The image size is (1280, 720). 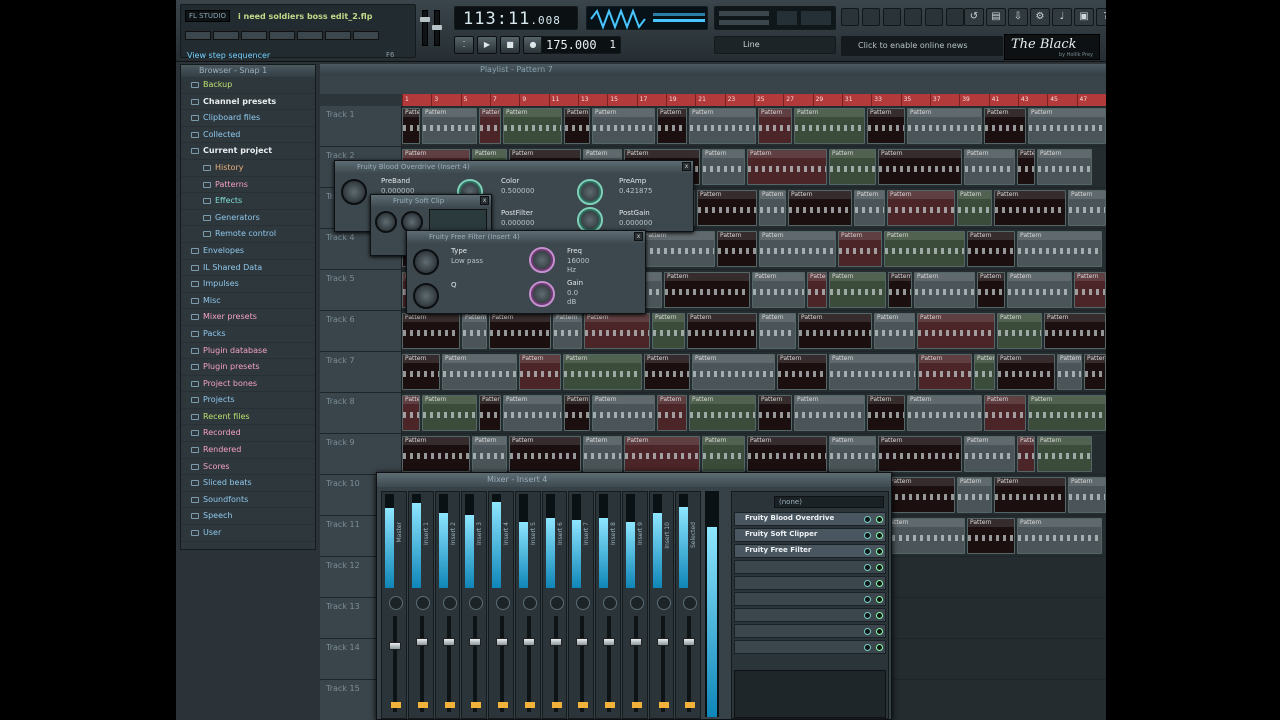 I want to click on app-badge: FL STUDIO, so click(x=207, y=16).